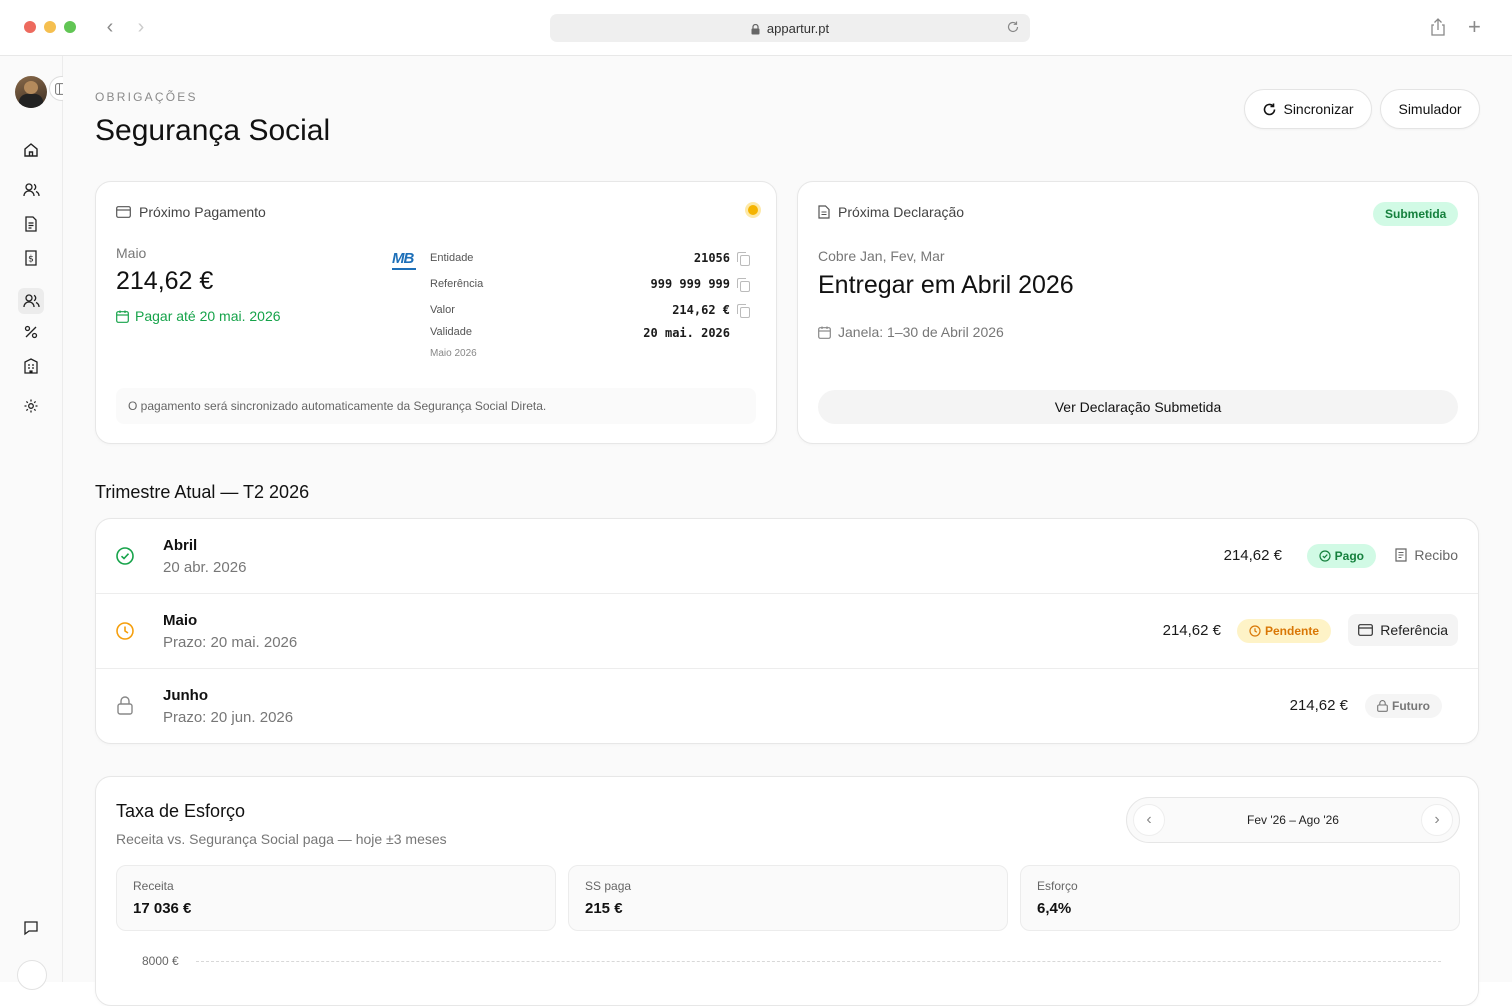 This screenshot has height=1006, width=1512. I want to click on revenue-stat: Receita 17 036 €, so click(336, 898).